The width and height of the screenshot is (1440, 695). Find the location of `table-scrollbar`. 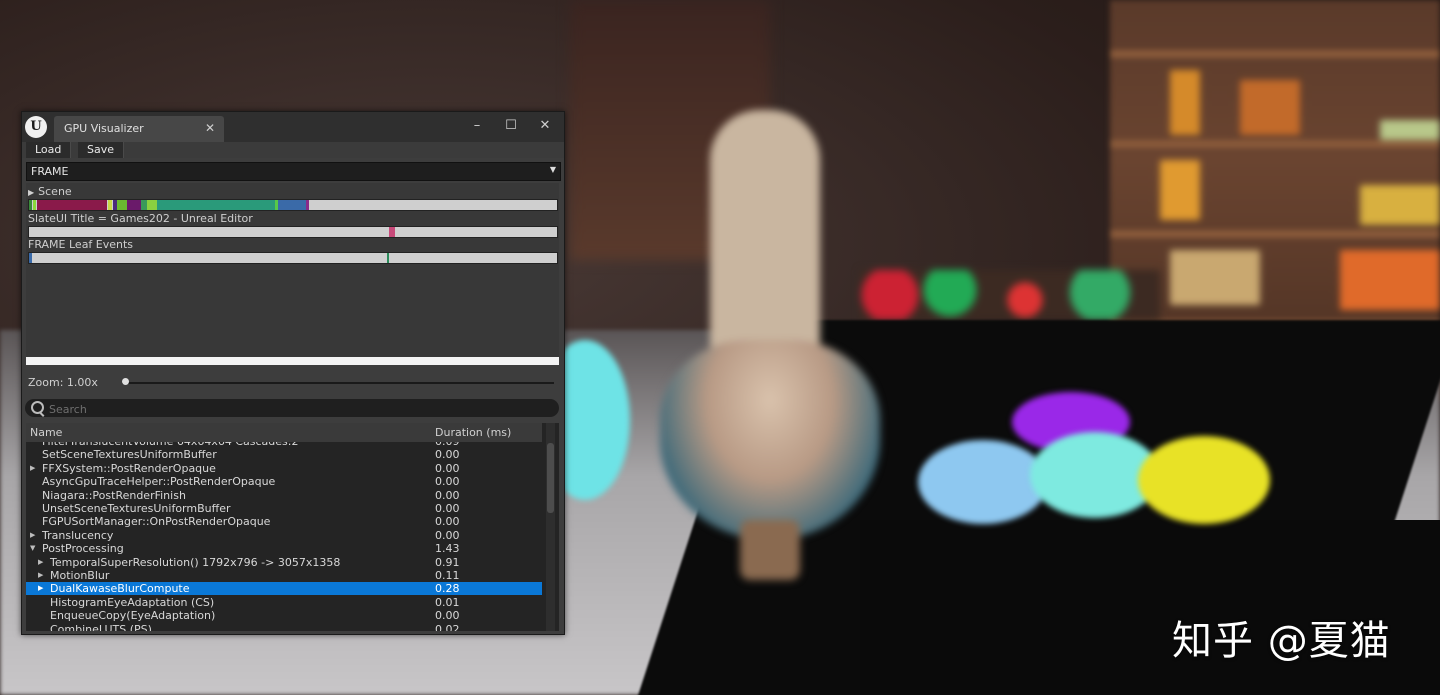

table-scrollbar is located at coordinates (550, 527).